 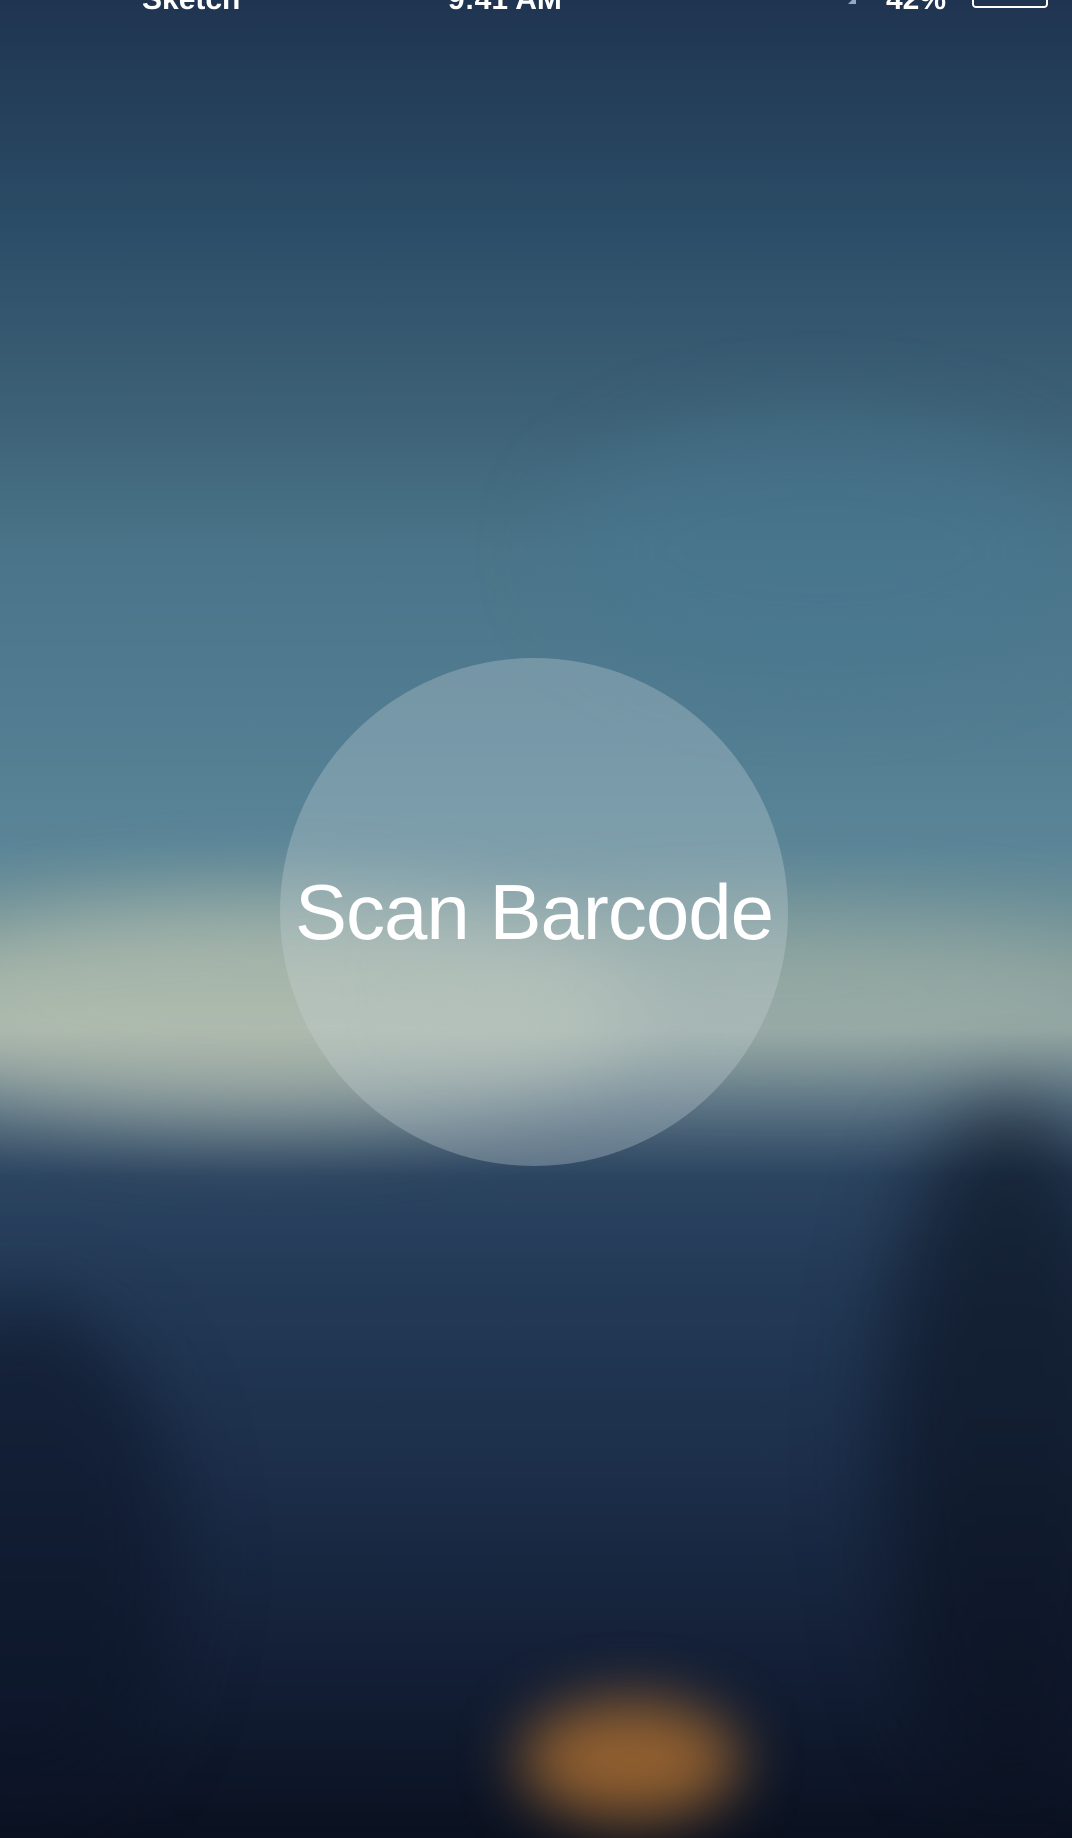 I want to click on carrier-label: Sketch, so click(x=191, y=7).